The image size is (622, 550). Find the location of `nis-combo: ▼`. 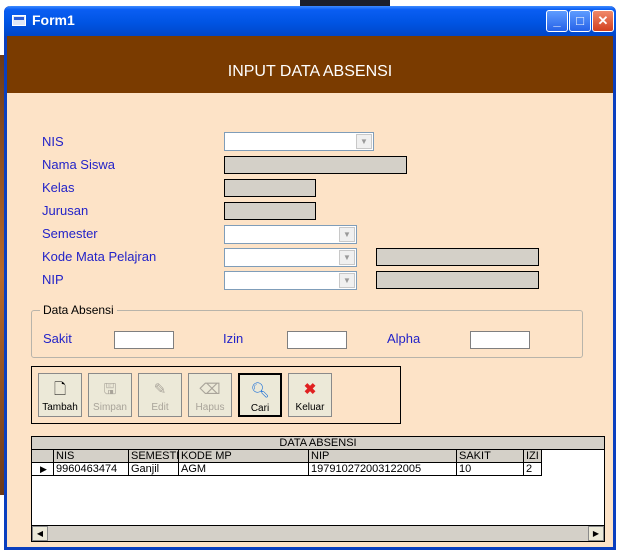

nis-combo: ▼ is located at coordinates (299, 141).